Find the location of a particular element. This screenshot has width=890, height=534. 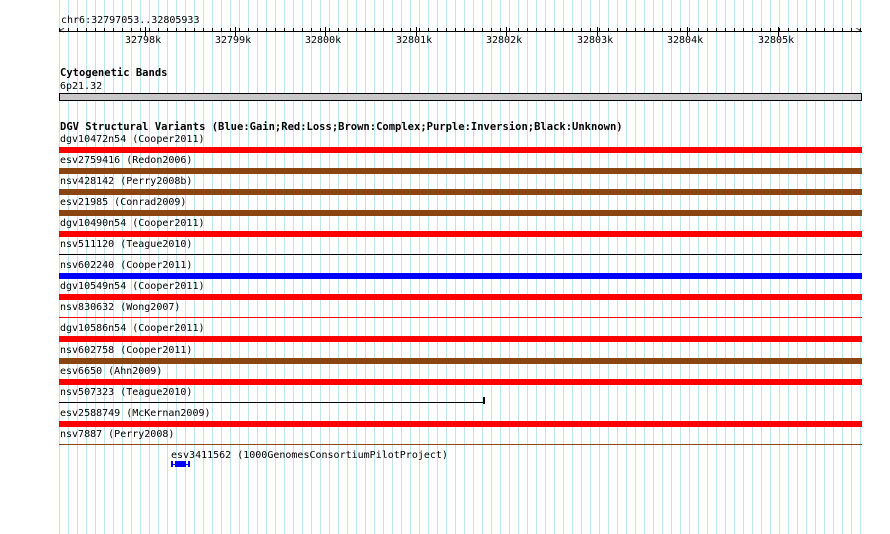

dgv-feature-label: nsv507323 (Teague2010) is located at coordinates (126, 392).